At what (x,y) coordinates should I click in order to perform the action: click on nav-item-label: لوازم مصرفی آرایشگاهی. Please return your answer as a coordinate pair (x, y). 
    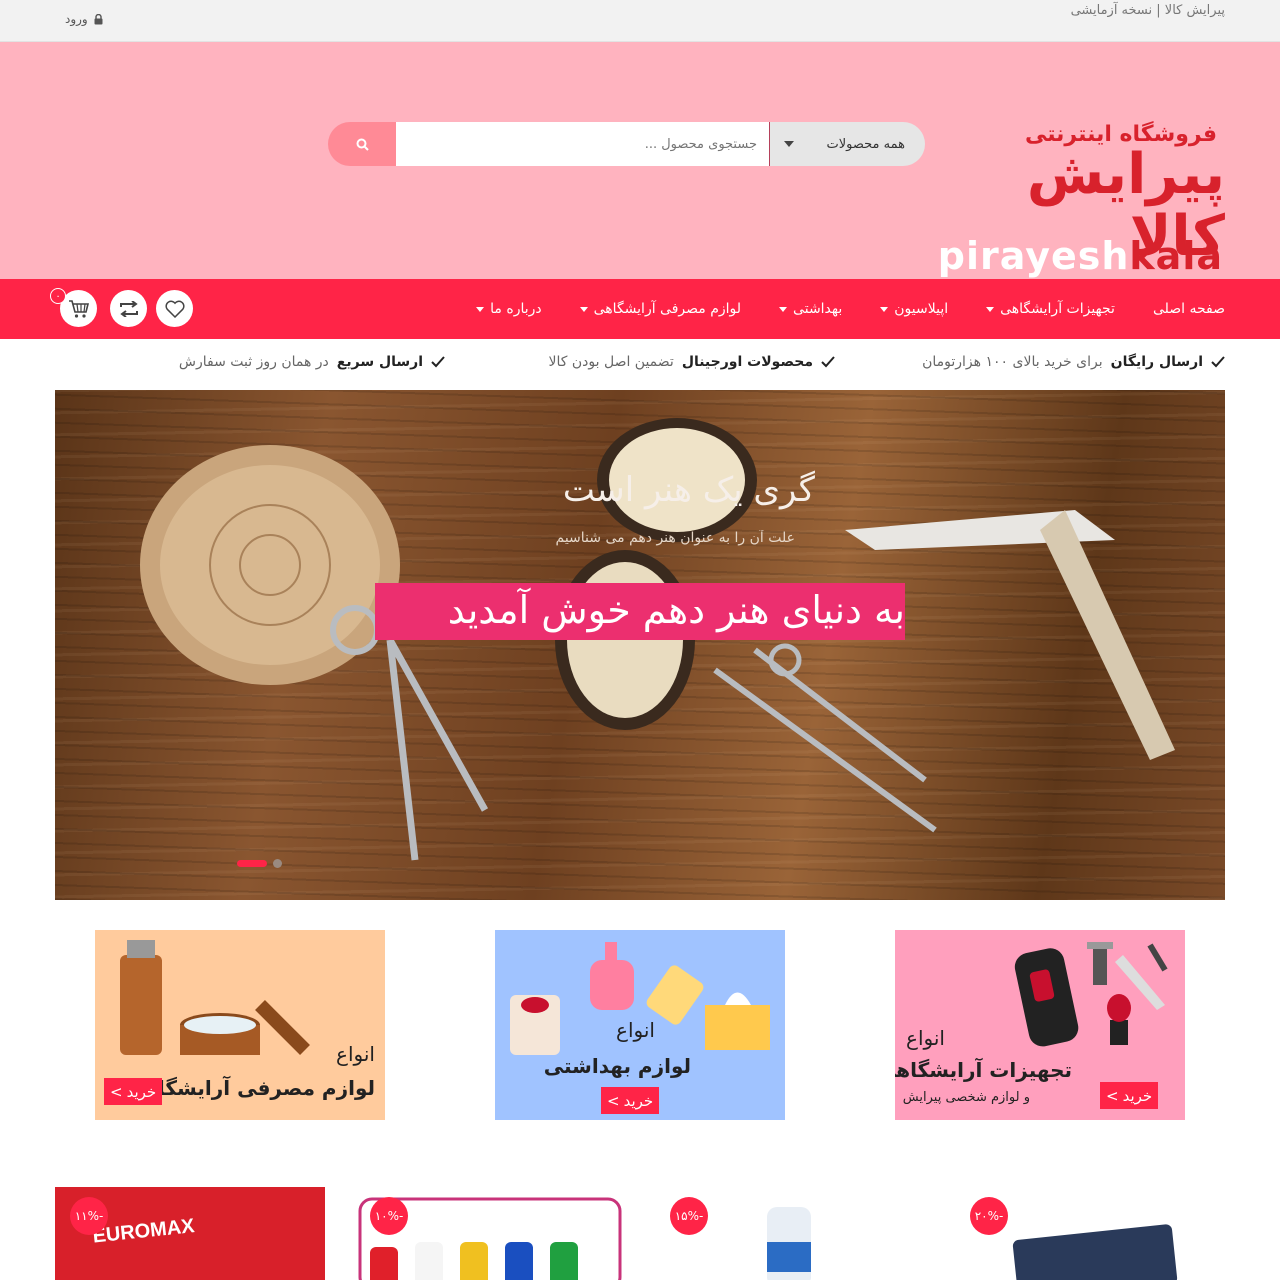
    Looking at the image, I should click on (667, 309).